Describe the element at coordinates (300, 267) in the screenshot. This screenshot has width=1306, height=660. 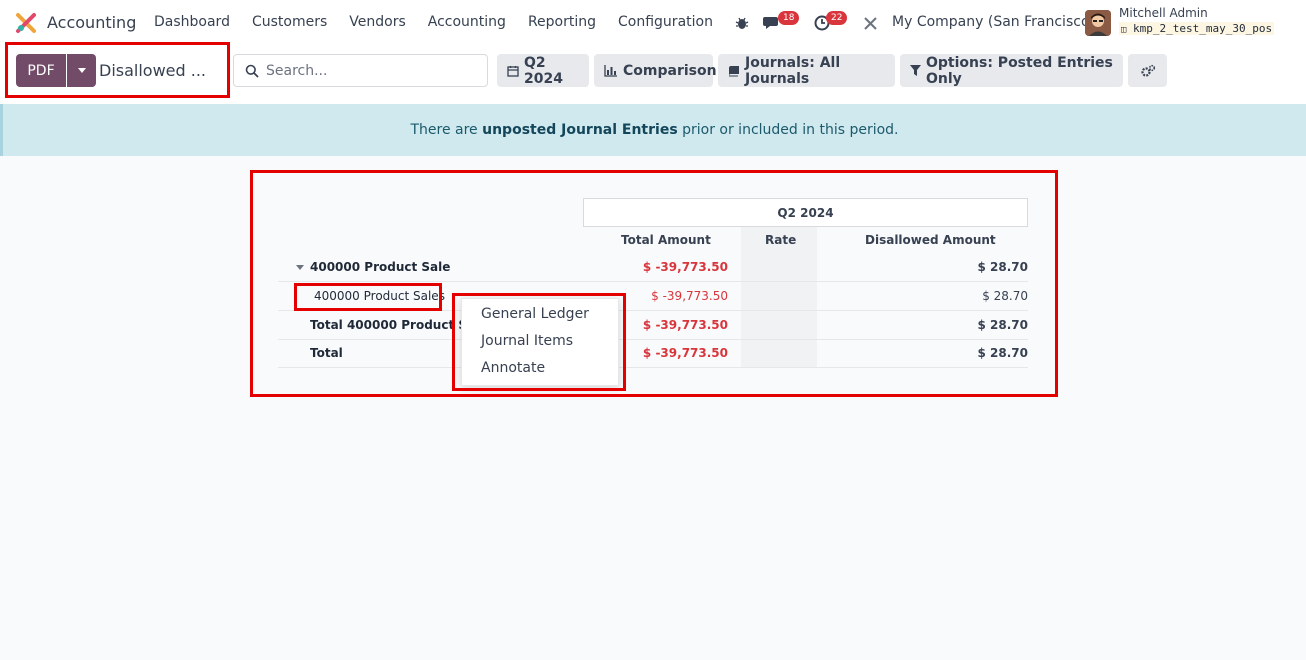
I see `collapse-caret-icon` at that location.